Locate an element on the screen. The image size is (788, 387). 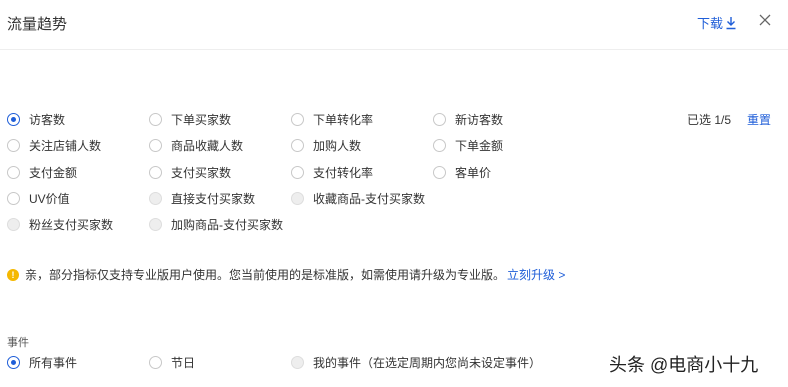
metric-label: 关注店铺人数 is located at coordinates (65, 145).